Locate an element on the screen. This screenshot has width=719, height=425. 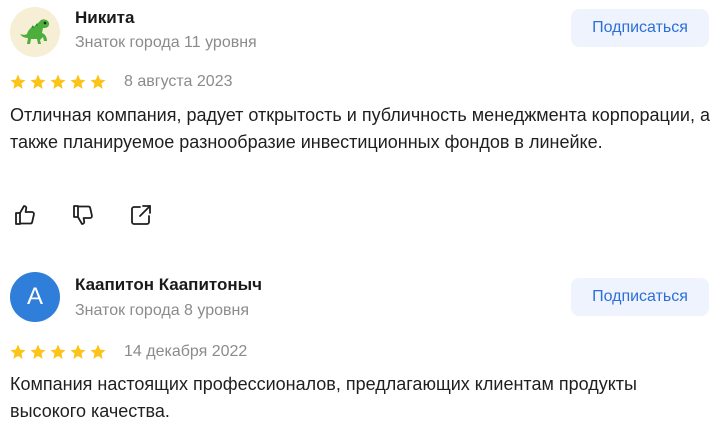
reviewer-level: Знаток города 8 уровня is located at coordinates (162, 310).